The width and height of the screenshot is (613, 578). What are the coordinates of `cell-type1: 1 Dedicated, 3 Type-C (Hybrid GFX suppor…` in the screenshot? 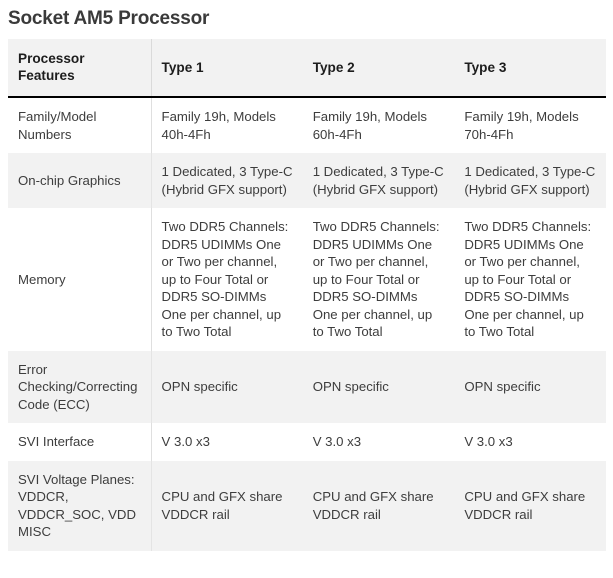 It's located at (227, 180).